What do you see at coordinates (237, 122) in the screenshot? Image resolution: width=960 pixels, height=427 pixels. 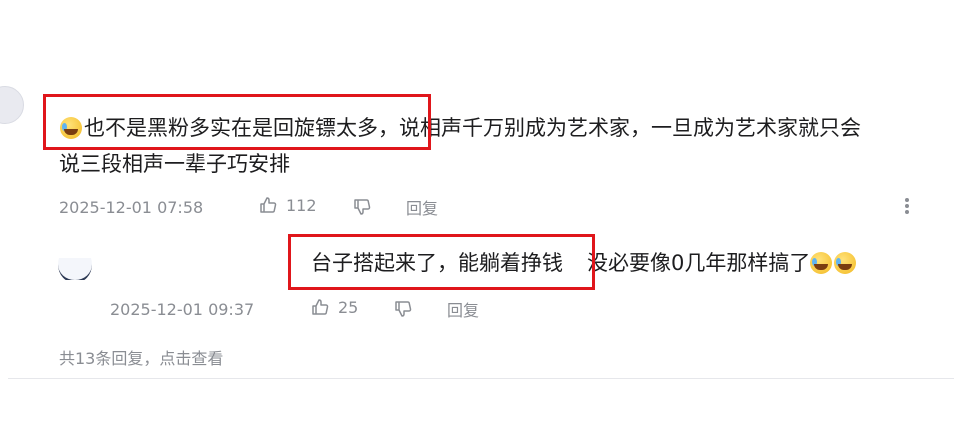 I see `highlight-box-comment` at bounding box center [237, 122].